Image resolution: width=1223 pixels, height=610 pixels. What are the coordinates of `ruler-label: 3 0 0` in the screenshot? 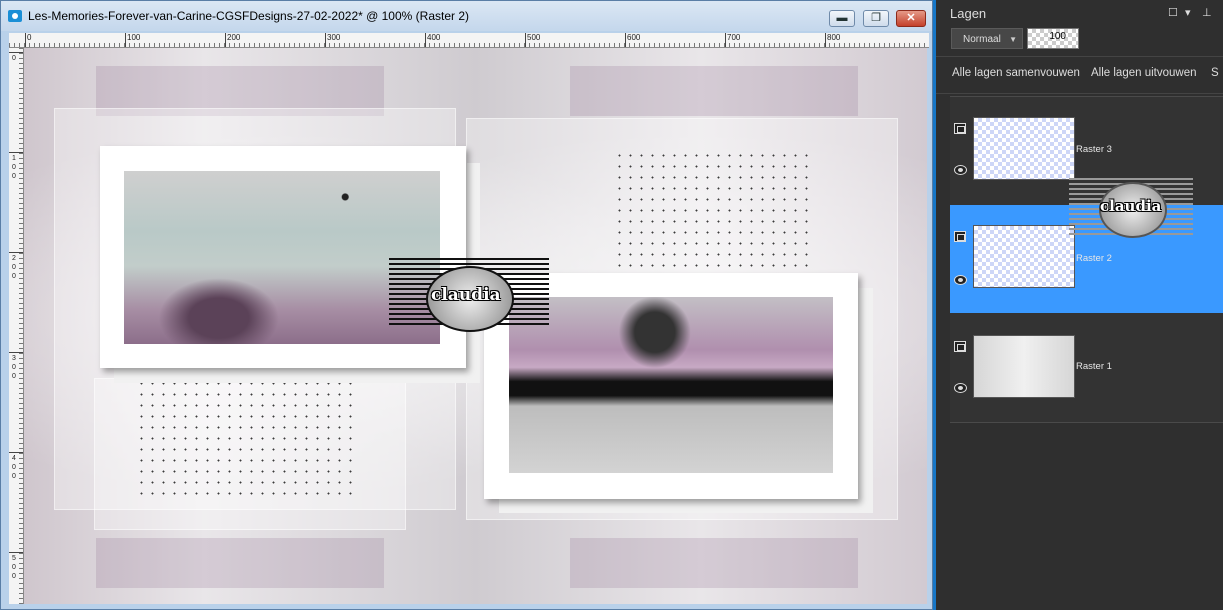 It's located at (14, 367).